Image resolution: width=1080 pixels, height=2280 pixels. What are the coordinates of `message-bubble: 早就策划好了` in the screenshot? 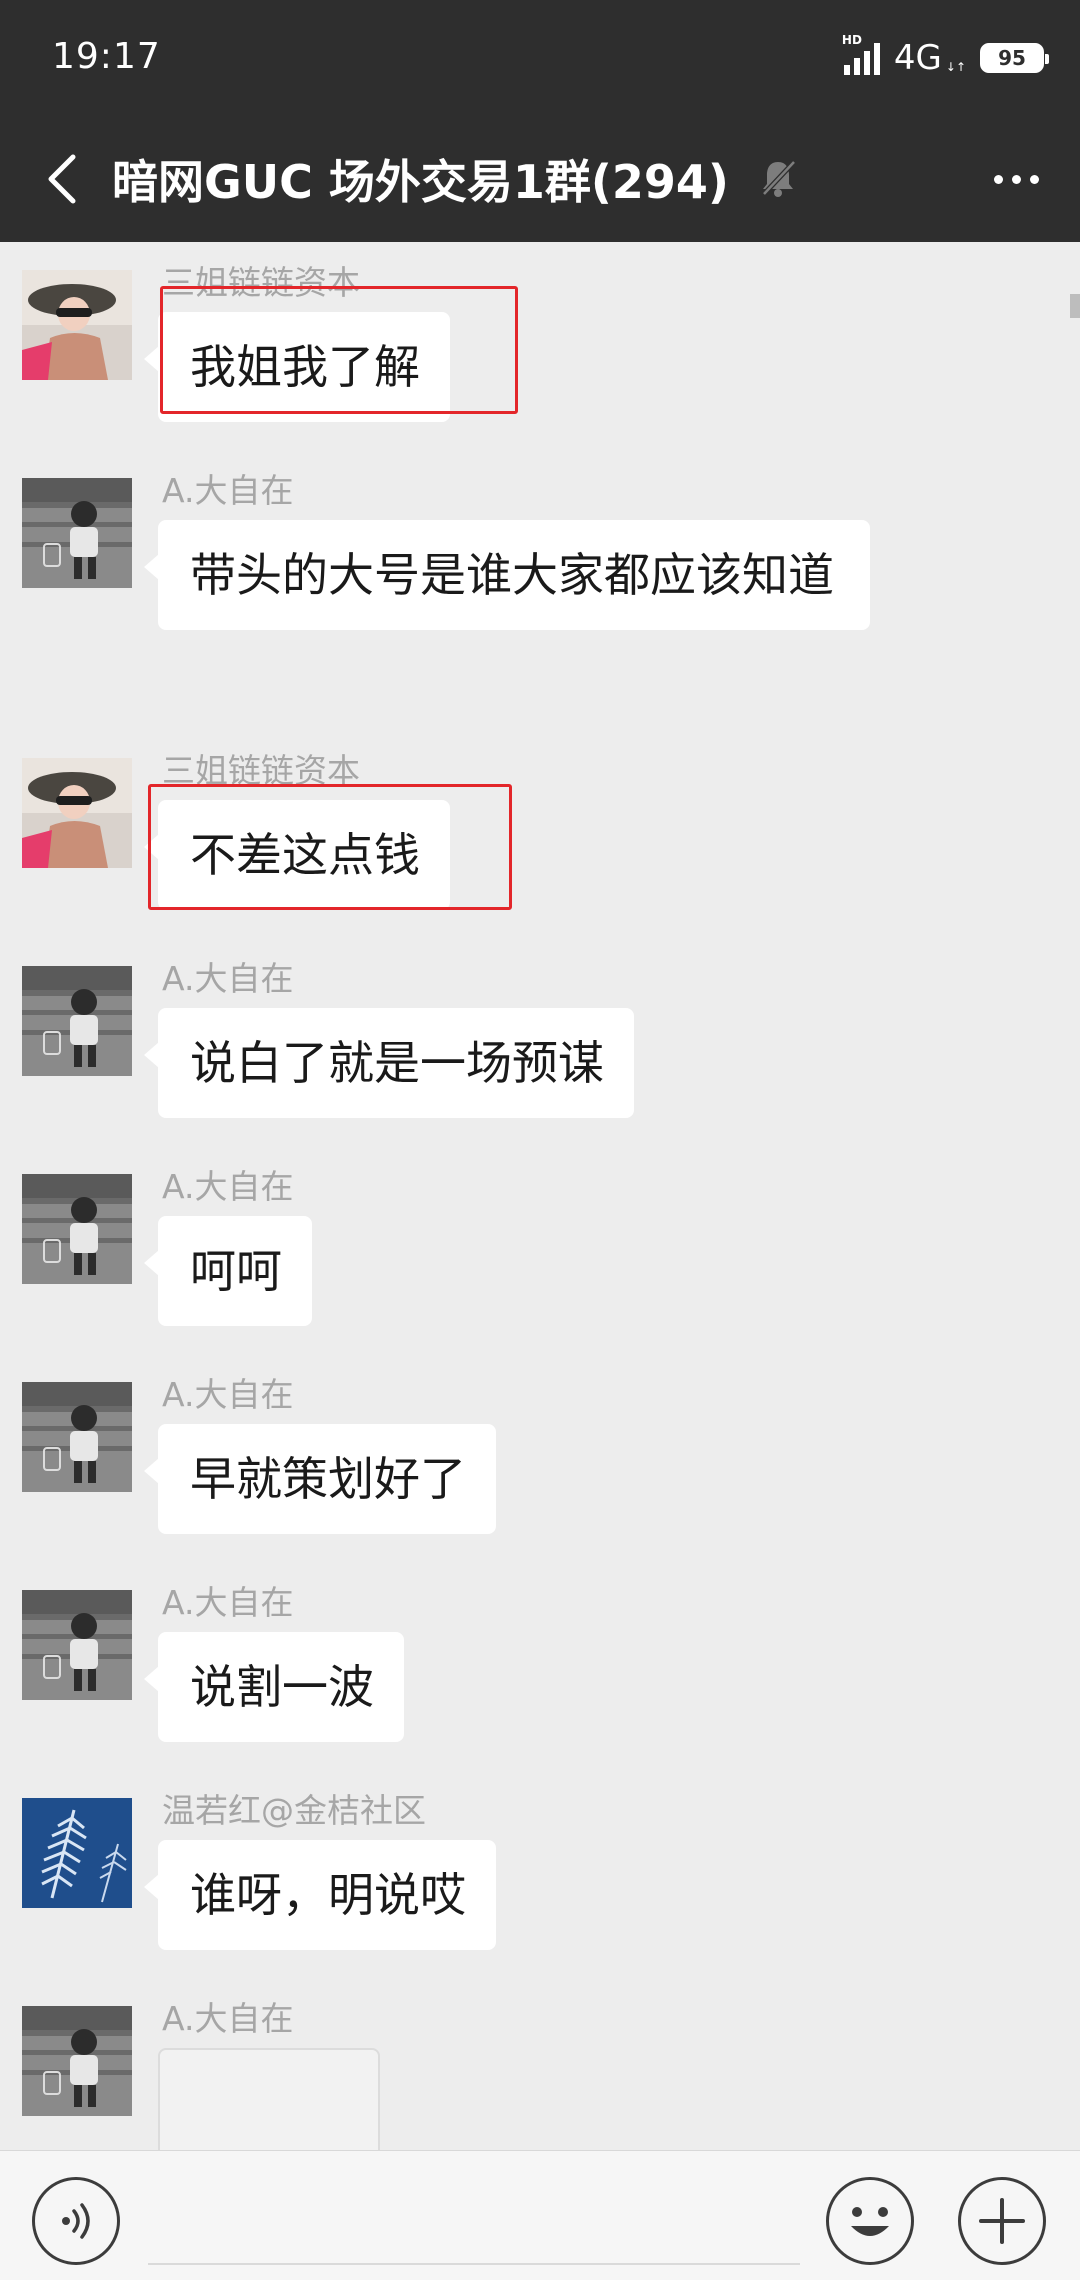 It's located at (320, 1479).